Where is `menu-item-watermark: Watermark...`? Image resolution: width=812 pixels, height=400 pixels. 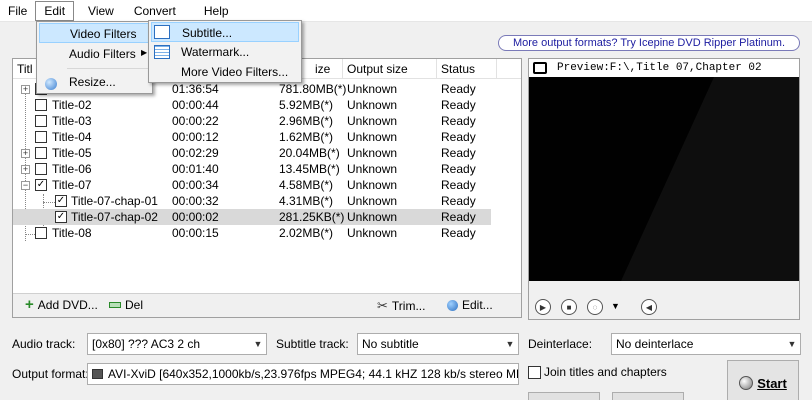 menu-item-watermark: Watermark... is located at coordinates (225, 52).